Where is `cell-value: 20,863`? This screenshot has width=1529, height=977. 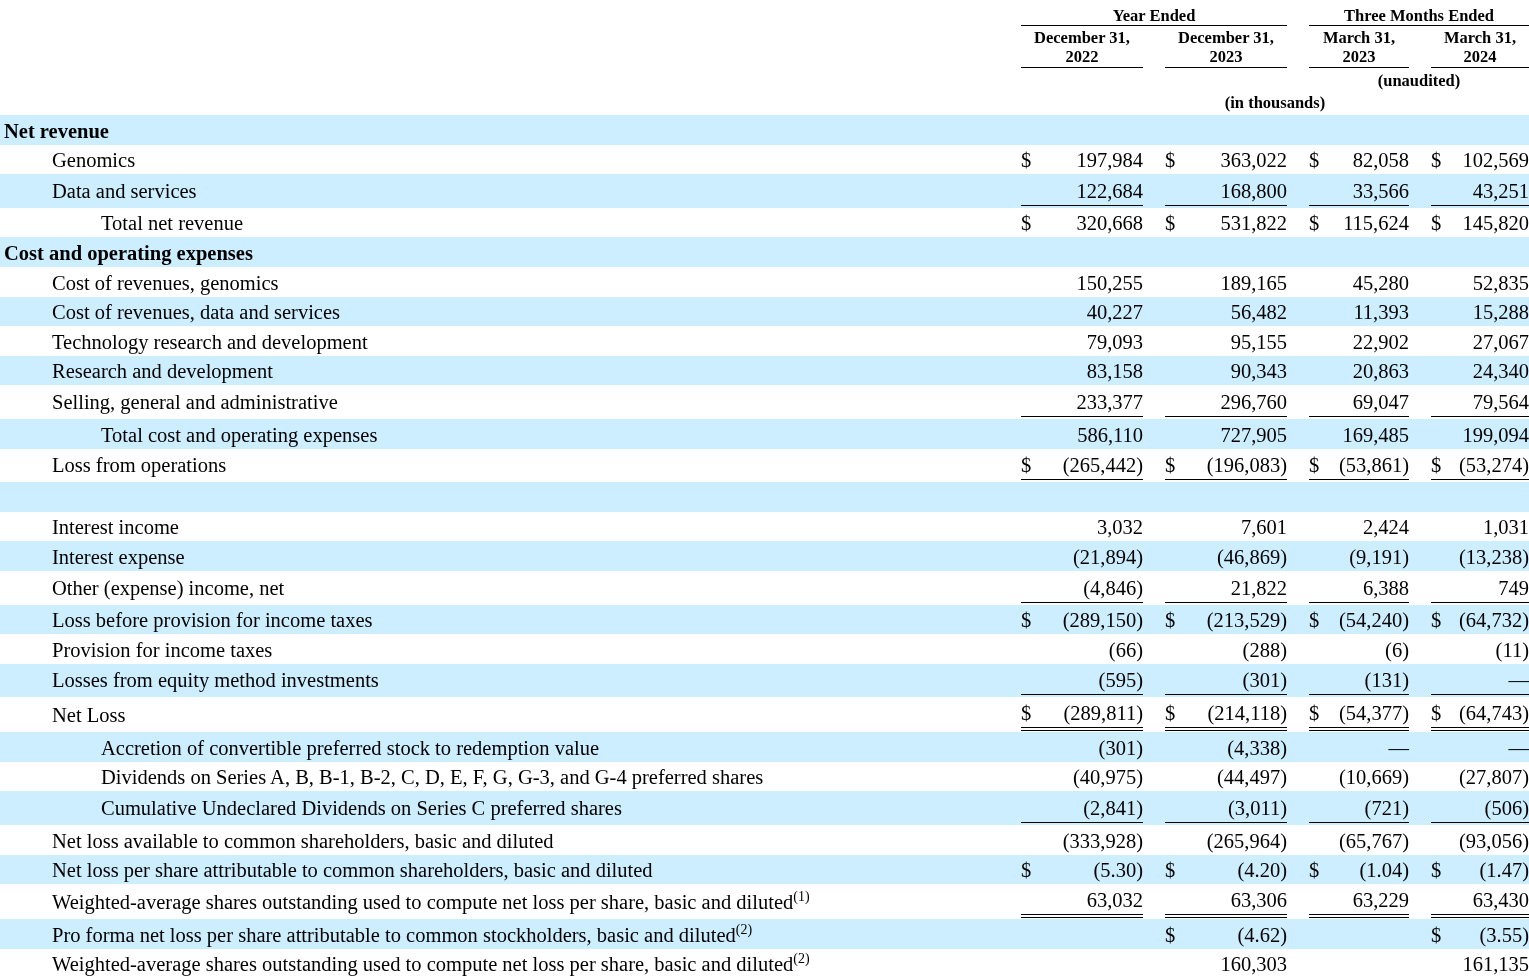
cell-value: 20,863 is located at coordinates (1380, 371).